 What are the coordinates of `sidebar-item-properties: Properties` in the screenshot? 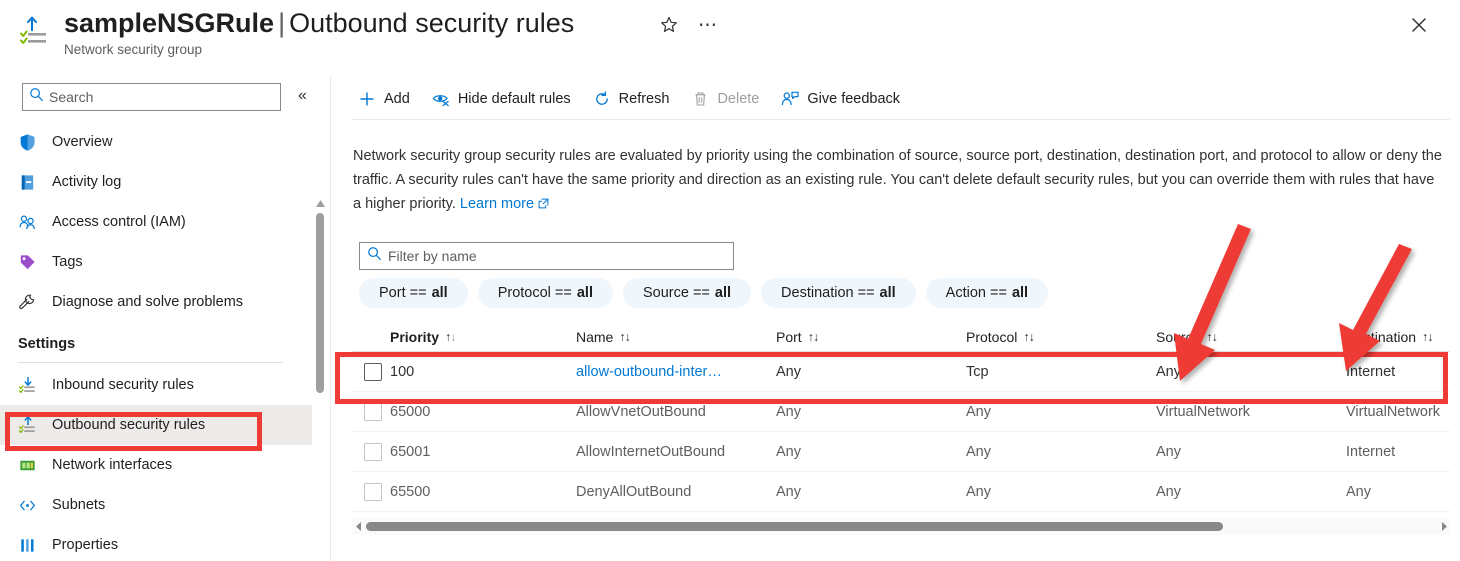 It's located at (156, 543).